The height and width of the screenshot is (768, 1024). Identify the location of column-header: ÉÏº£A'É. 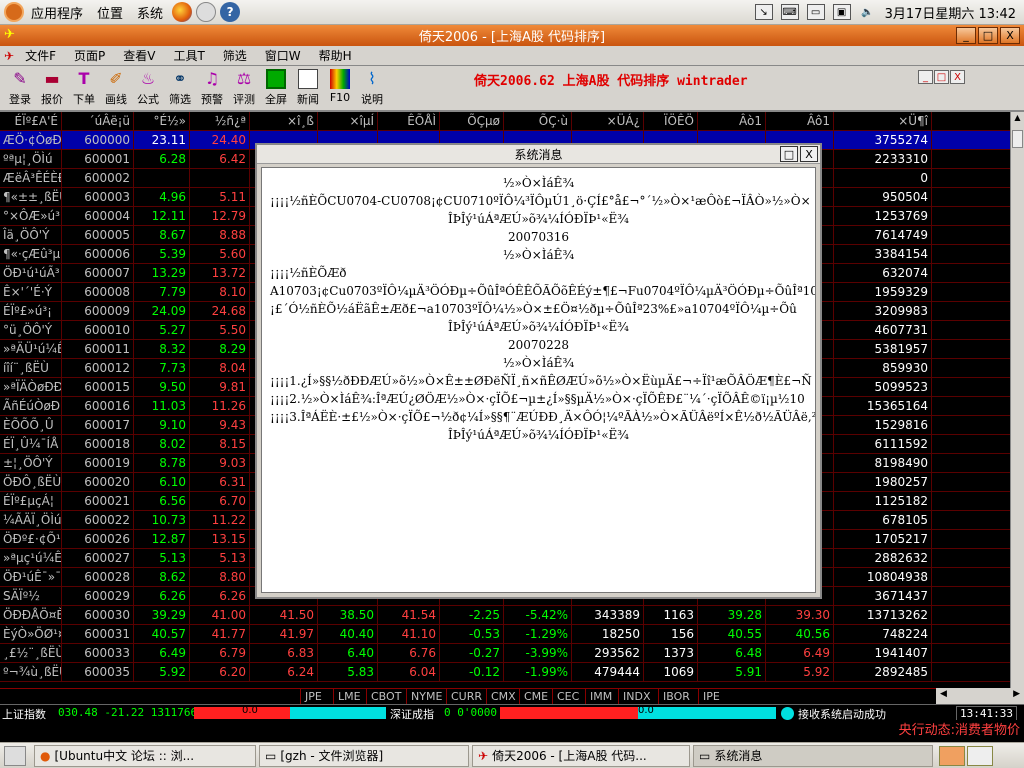
(31, 121).